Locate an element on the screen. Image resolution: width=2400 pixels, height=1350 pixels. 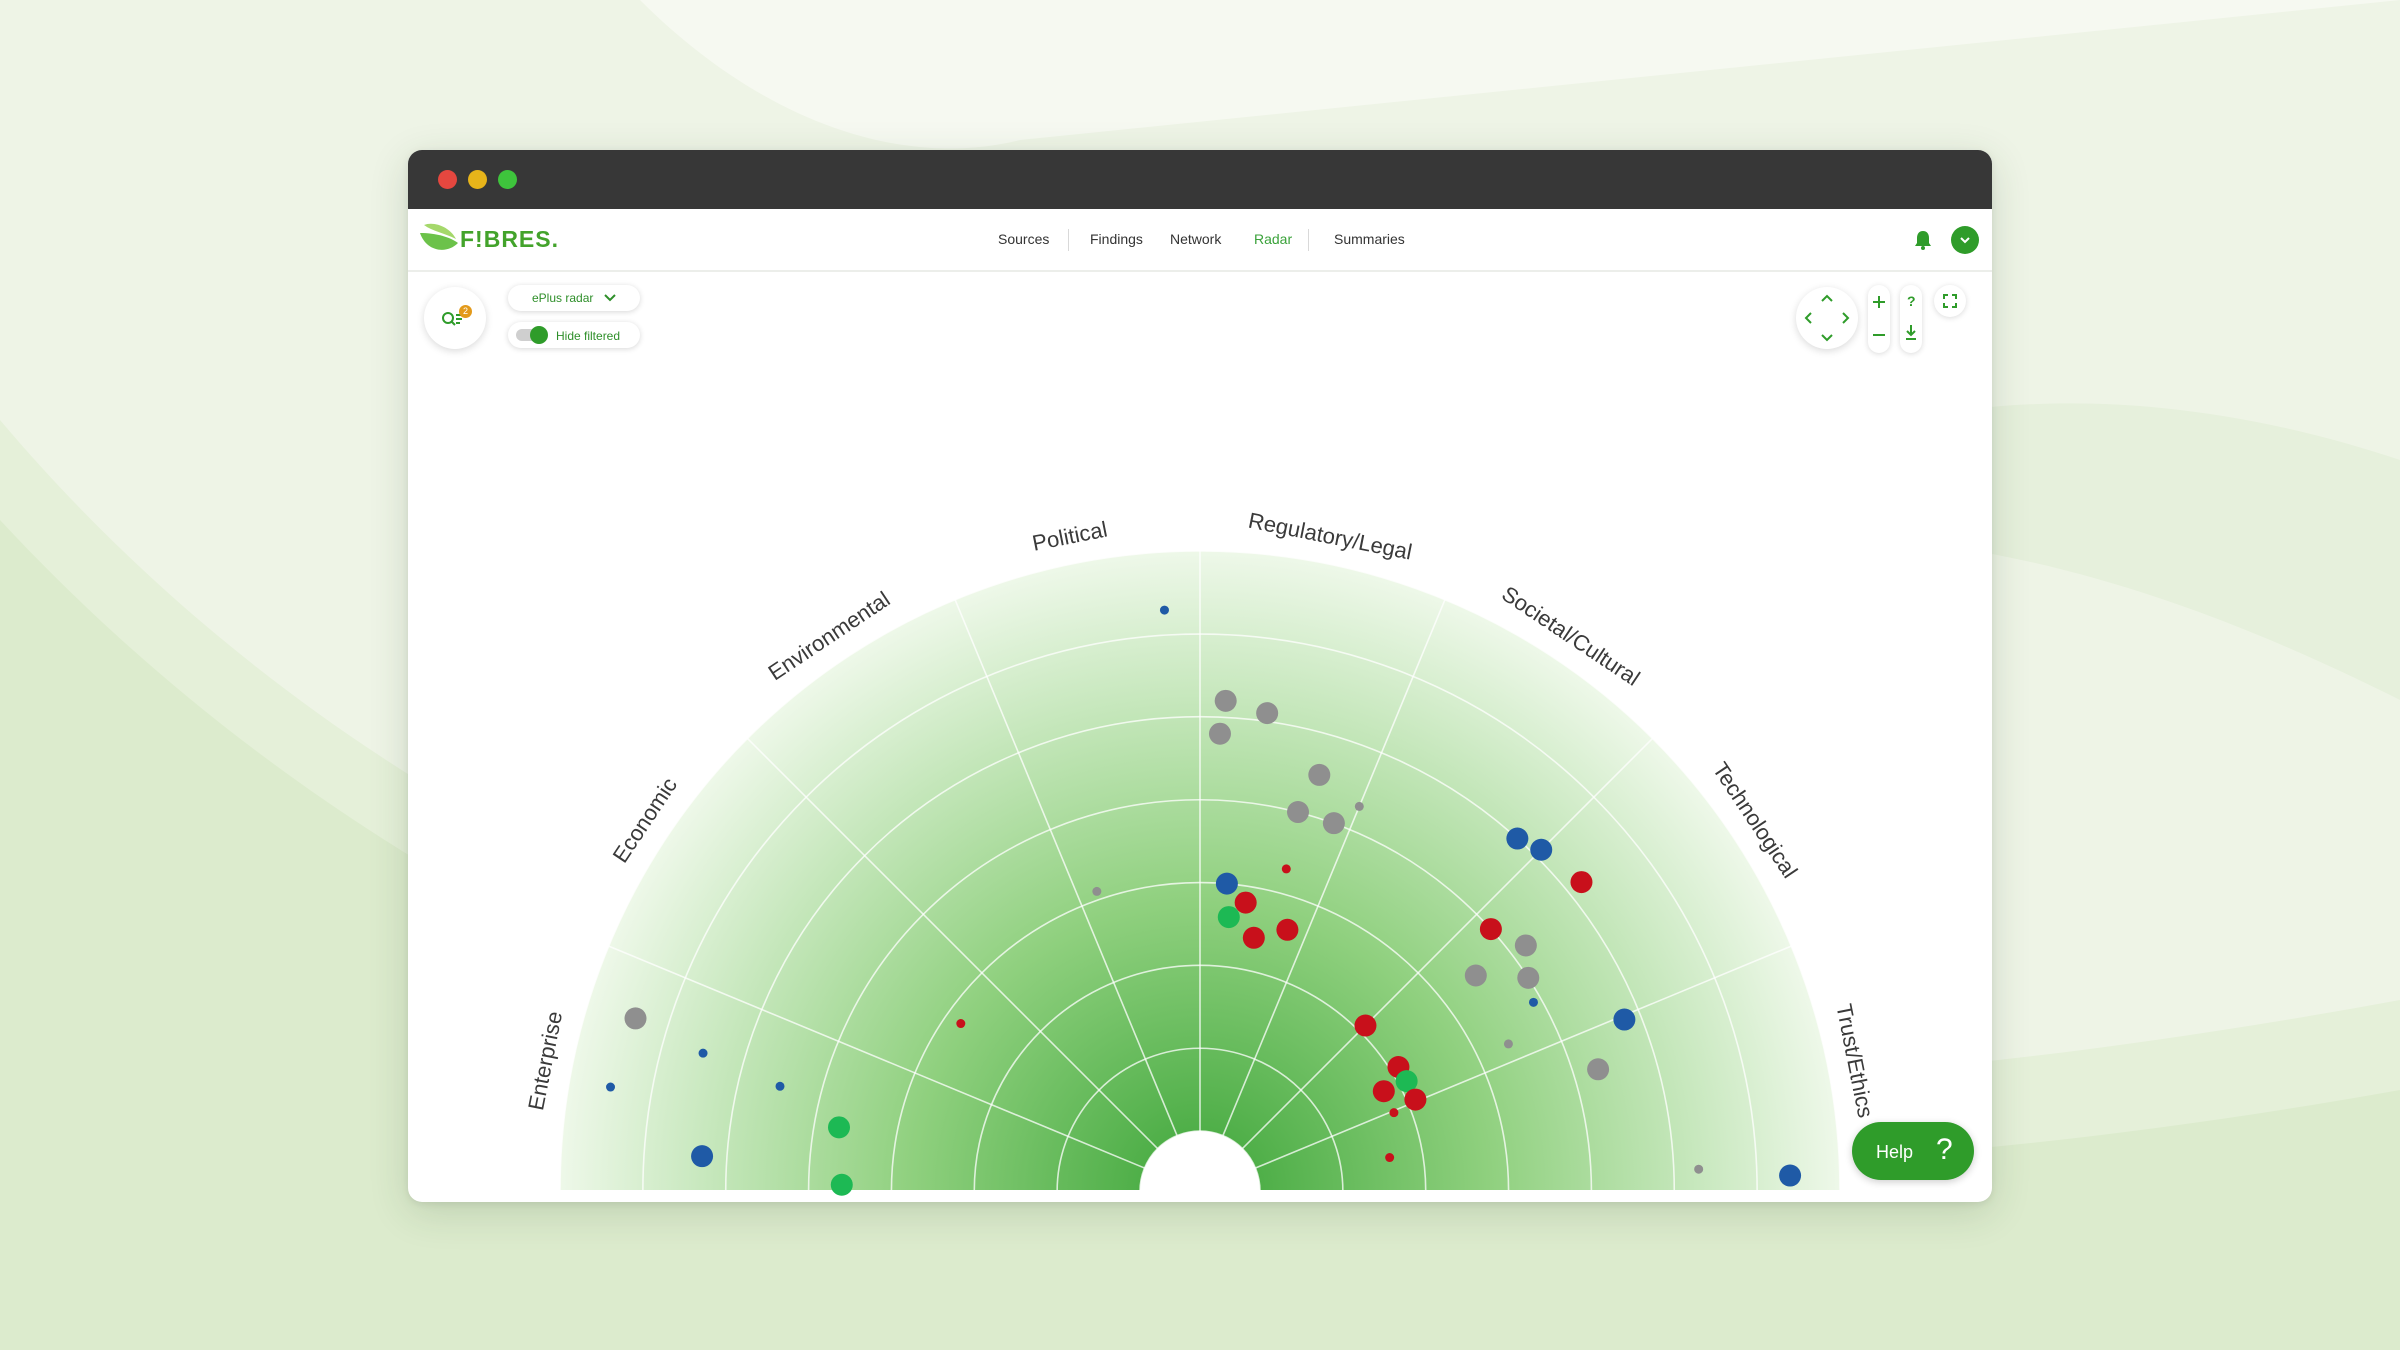
maximize-window-dot is located at coordinates (507, 179).